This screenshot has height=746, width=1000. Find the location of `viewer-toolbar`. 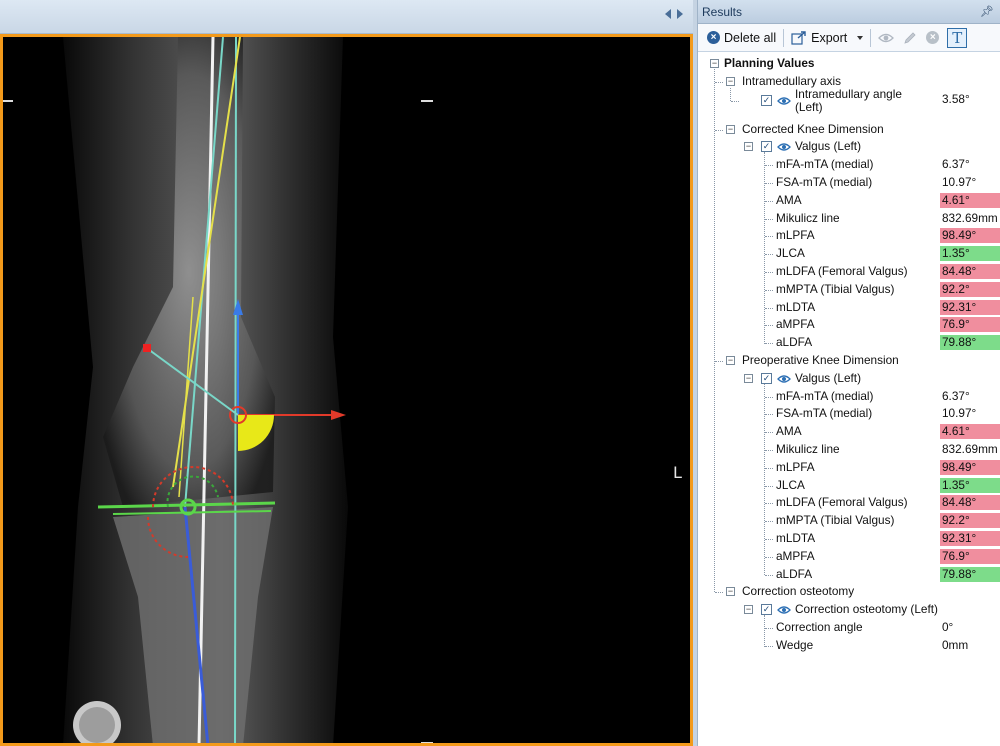

viewer-toolbar is located at coordinates (346, 17).